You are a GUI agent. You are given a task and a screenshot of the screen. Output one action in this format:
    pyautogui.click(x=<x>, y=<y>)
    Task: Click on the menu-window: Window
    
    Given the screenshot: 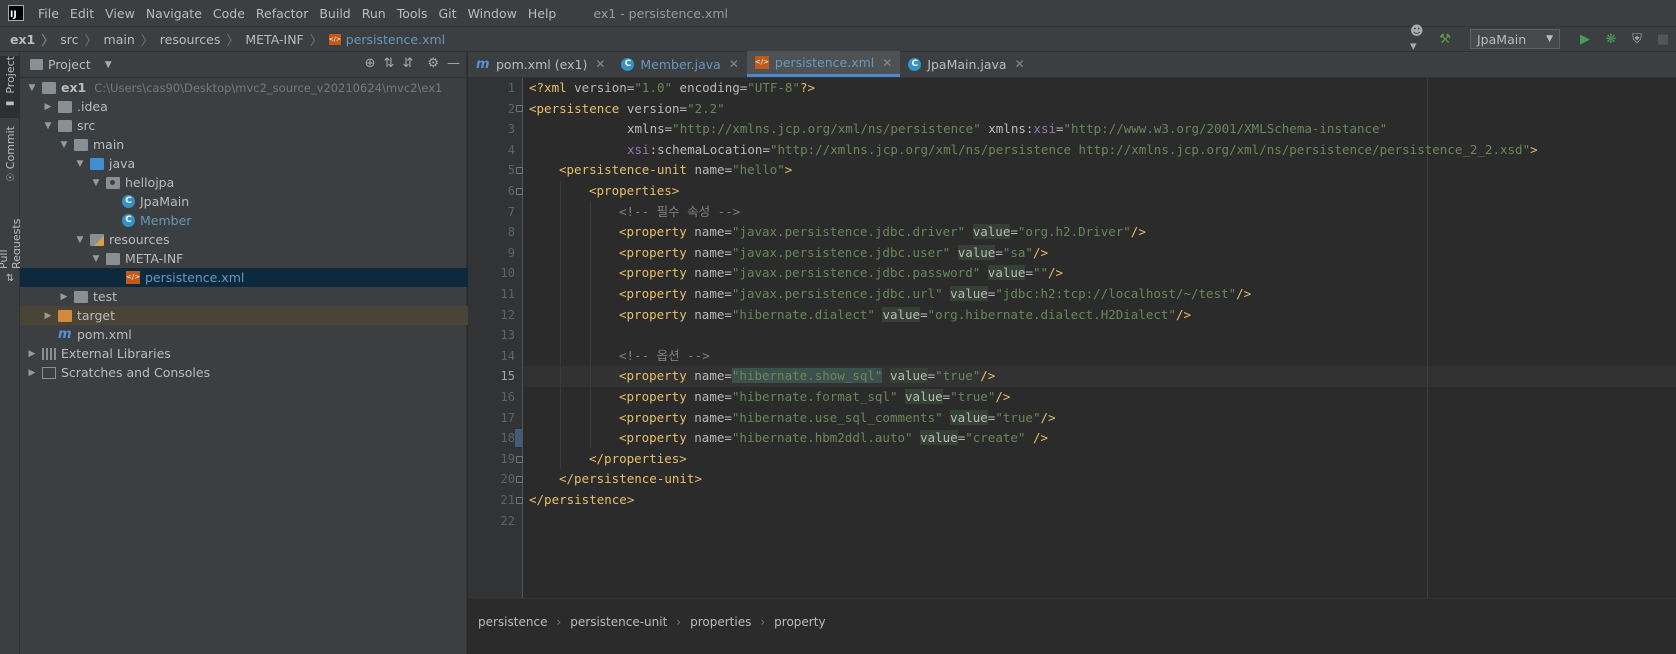 What is the action you would take?
    pyautogui.click(x=492, y=13)
    